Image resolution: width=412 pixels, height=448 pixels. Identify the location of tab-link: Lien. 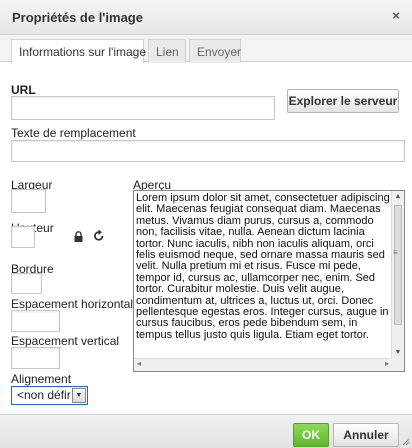
(167, 51).